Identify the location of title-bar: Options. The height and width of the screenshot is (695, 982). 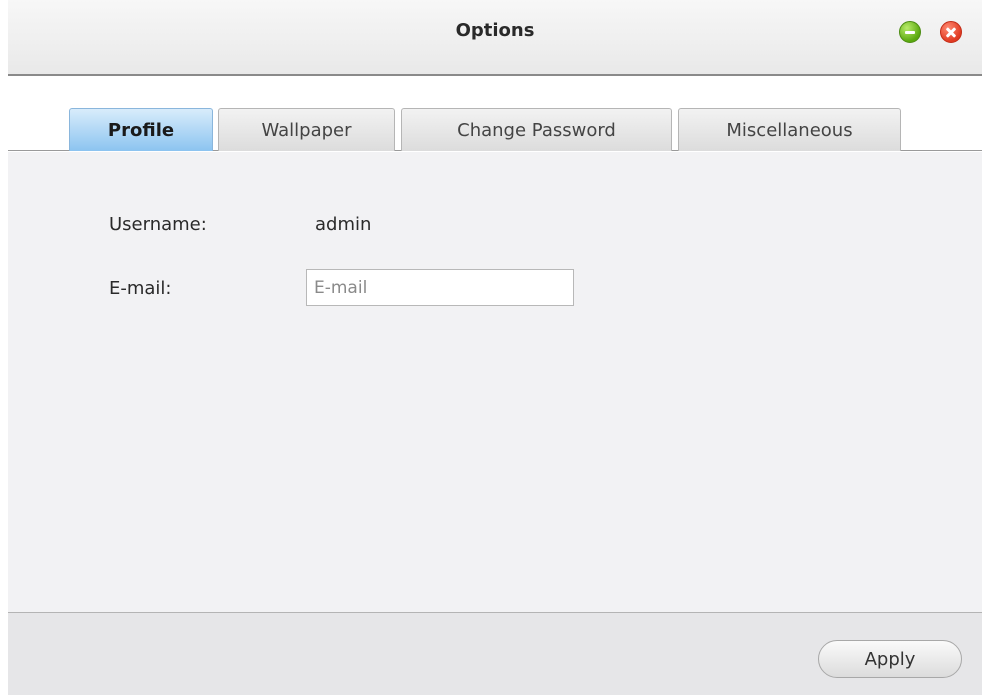
(495, 38).